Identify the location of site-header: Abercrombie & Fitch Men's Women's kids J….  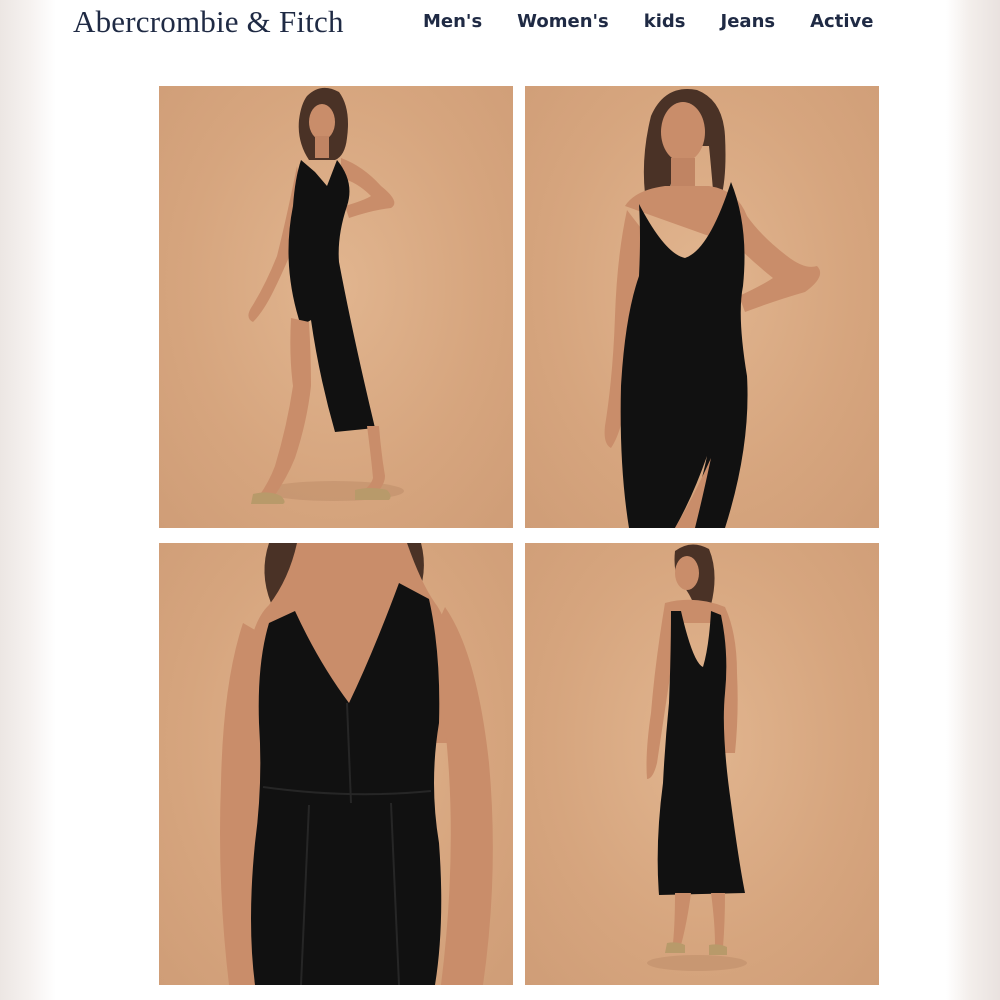
(501, 30).